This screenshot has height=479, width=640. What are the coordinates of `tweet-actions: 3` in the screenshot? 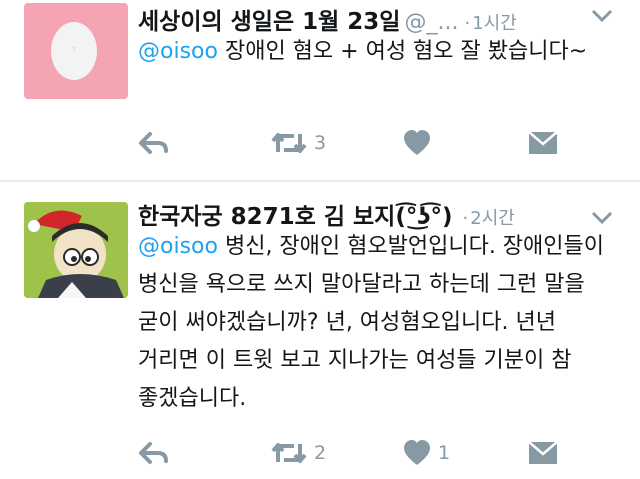 It's located at (358, 143).